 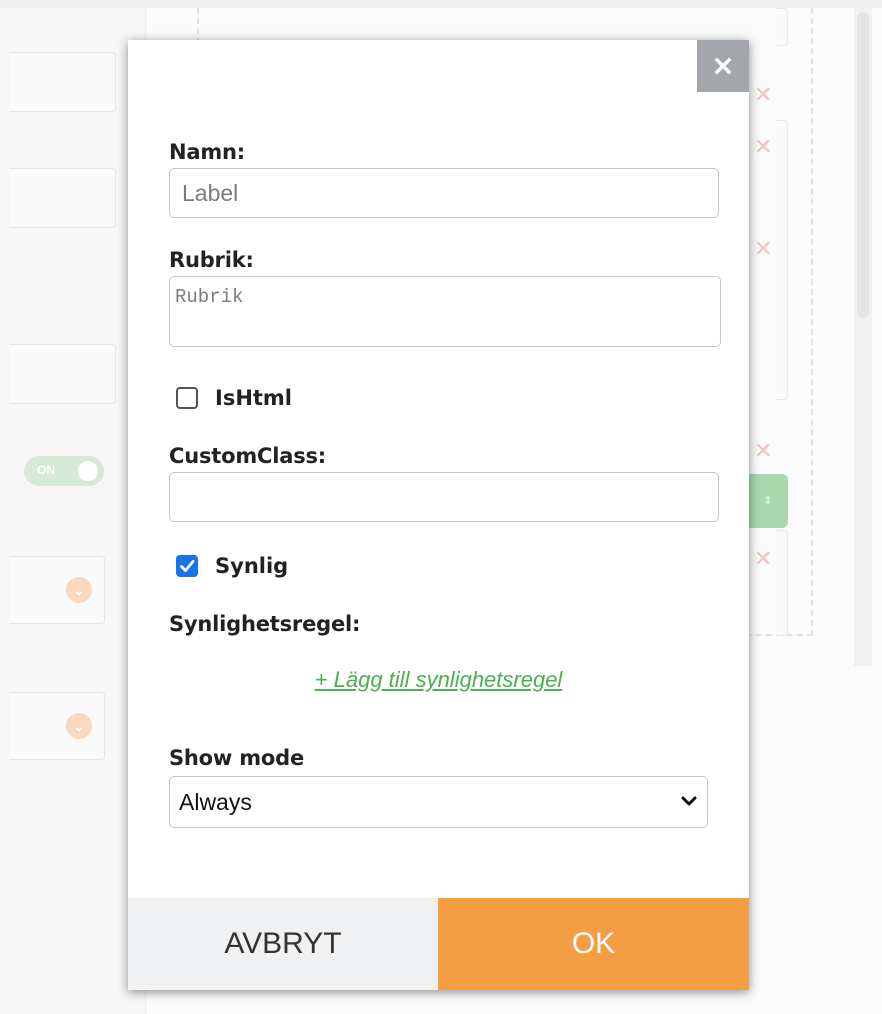 I want to click on show-mode-value: Always, so click(x=215, y=802).